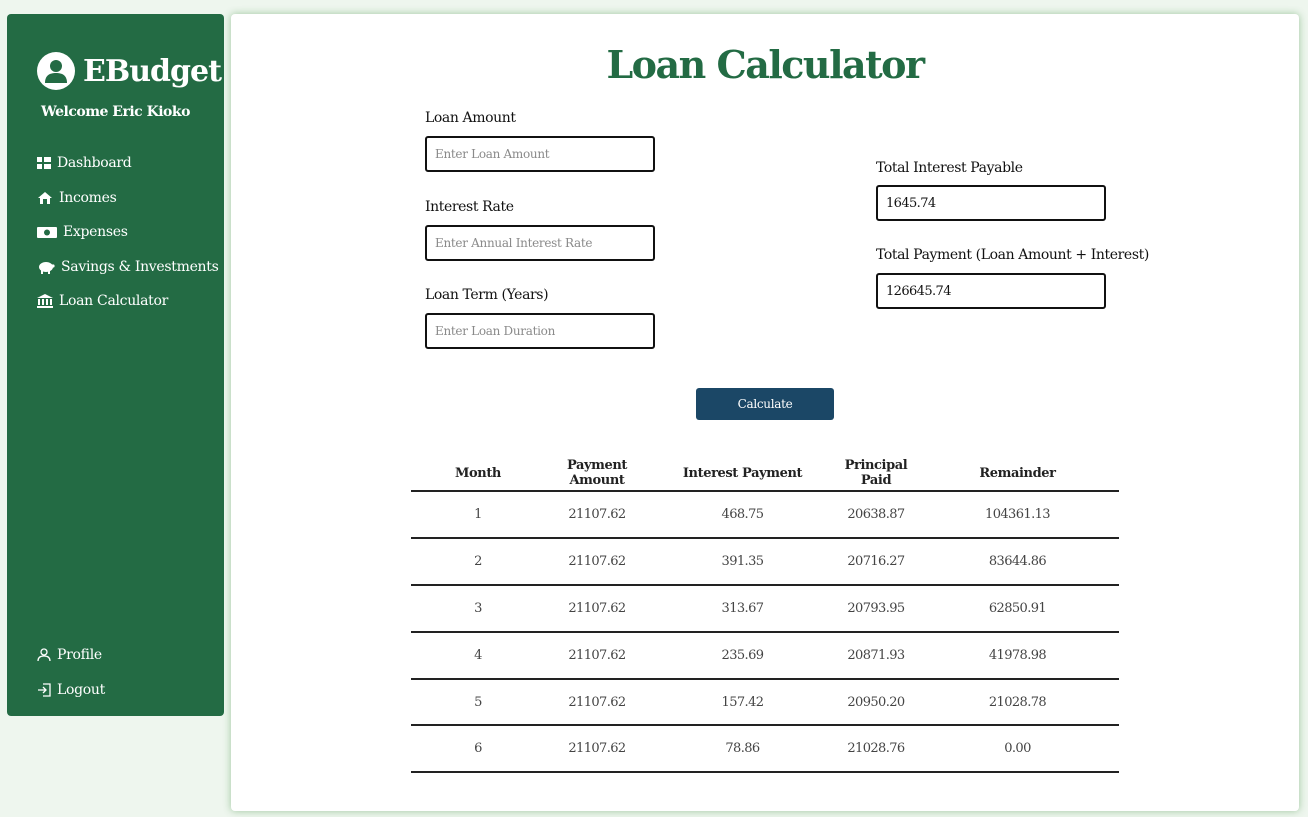 The image size is (1308, 817). I want to click on cell-principal-paid: 20950.20, so click(876, 702).